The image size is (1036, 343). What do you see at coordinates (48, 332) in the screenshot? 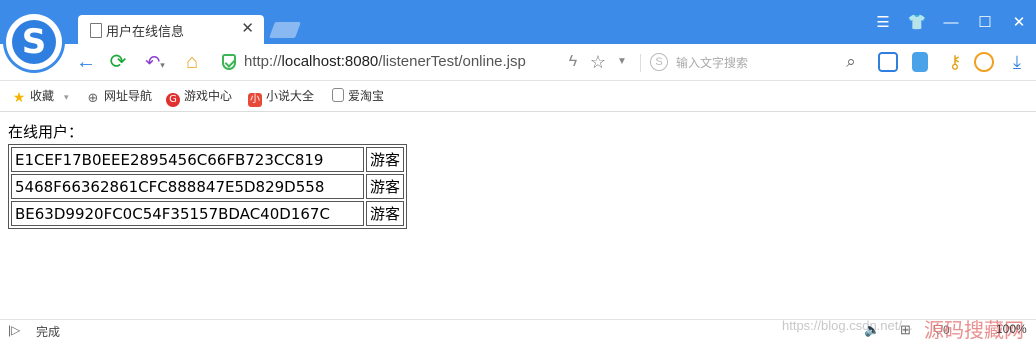
I see `status-text: 完成` at bounding box center [48, 332].